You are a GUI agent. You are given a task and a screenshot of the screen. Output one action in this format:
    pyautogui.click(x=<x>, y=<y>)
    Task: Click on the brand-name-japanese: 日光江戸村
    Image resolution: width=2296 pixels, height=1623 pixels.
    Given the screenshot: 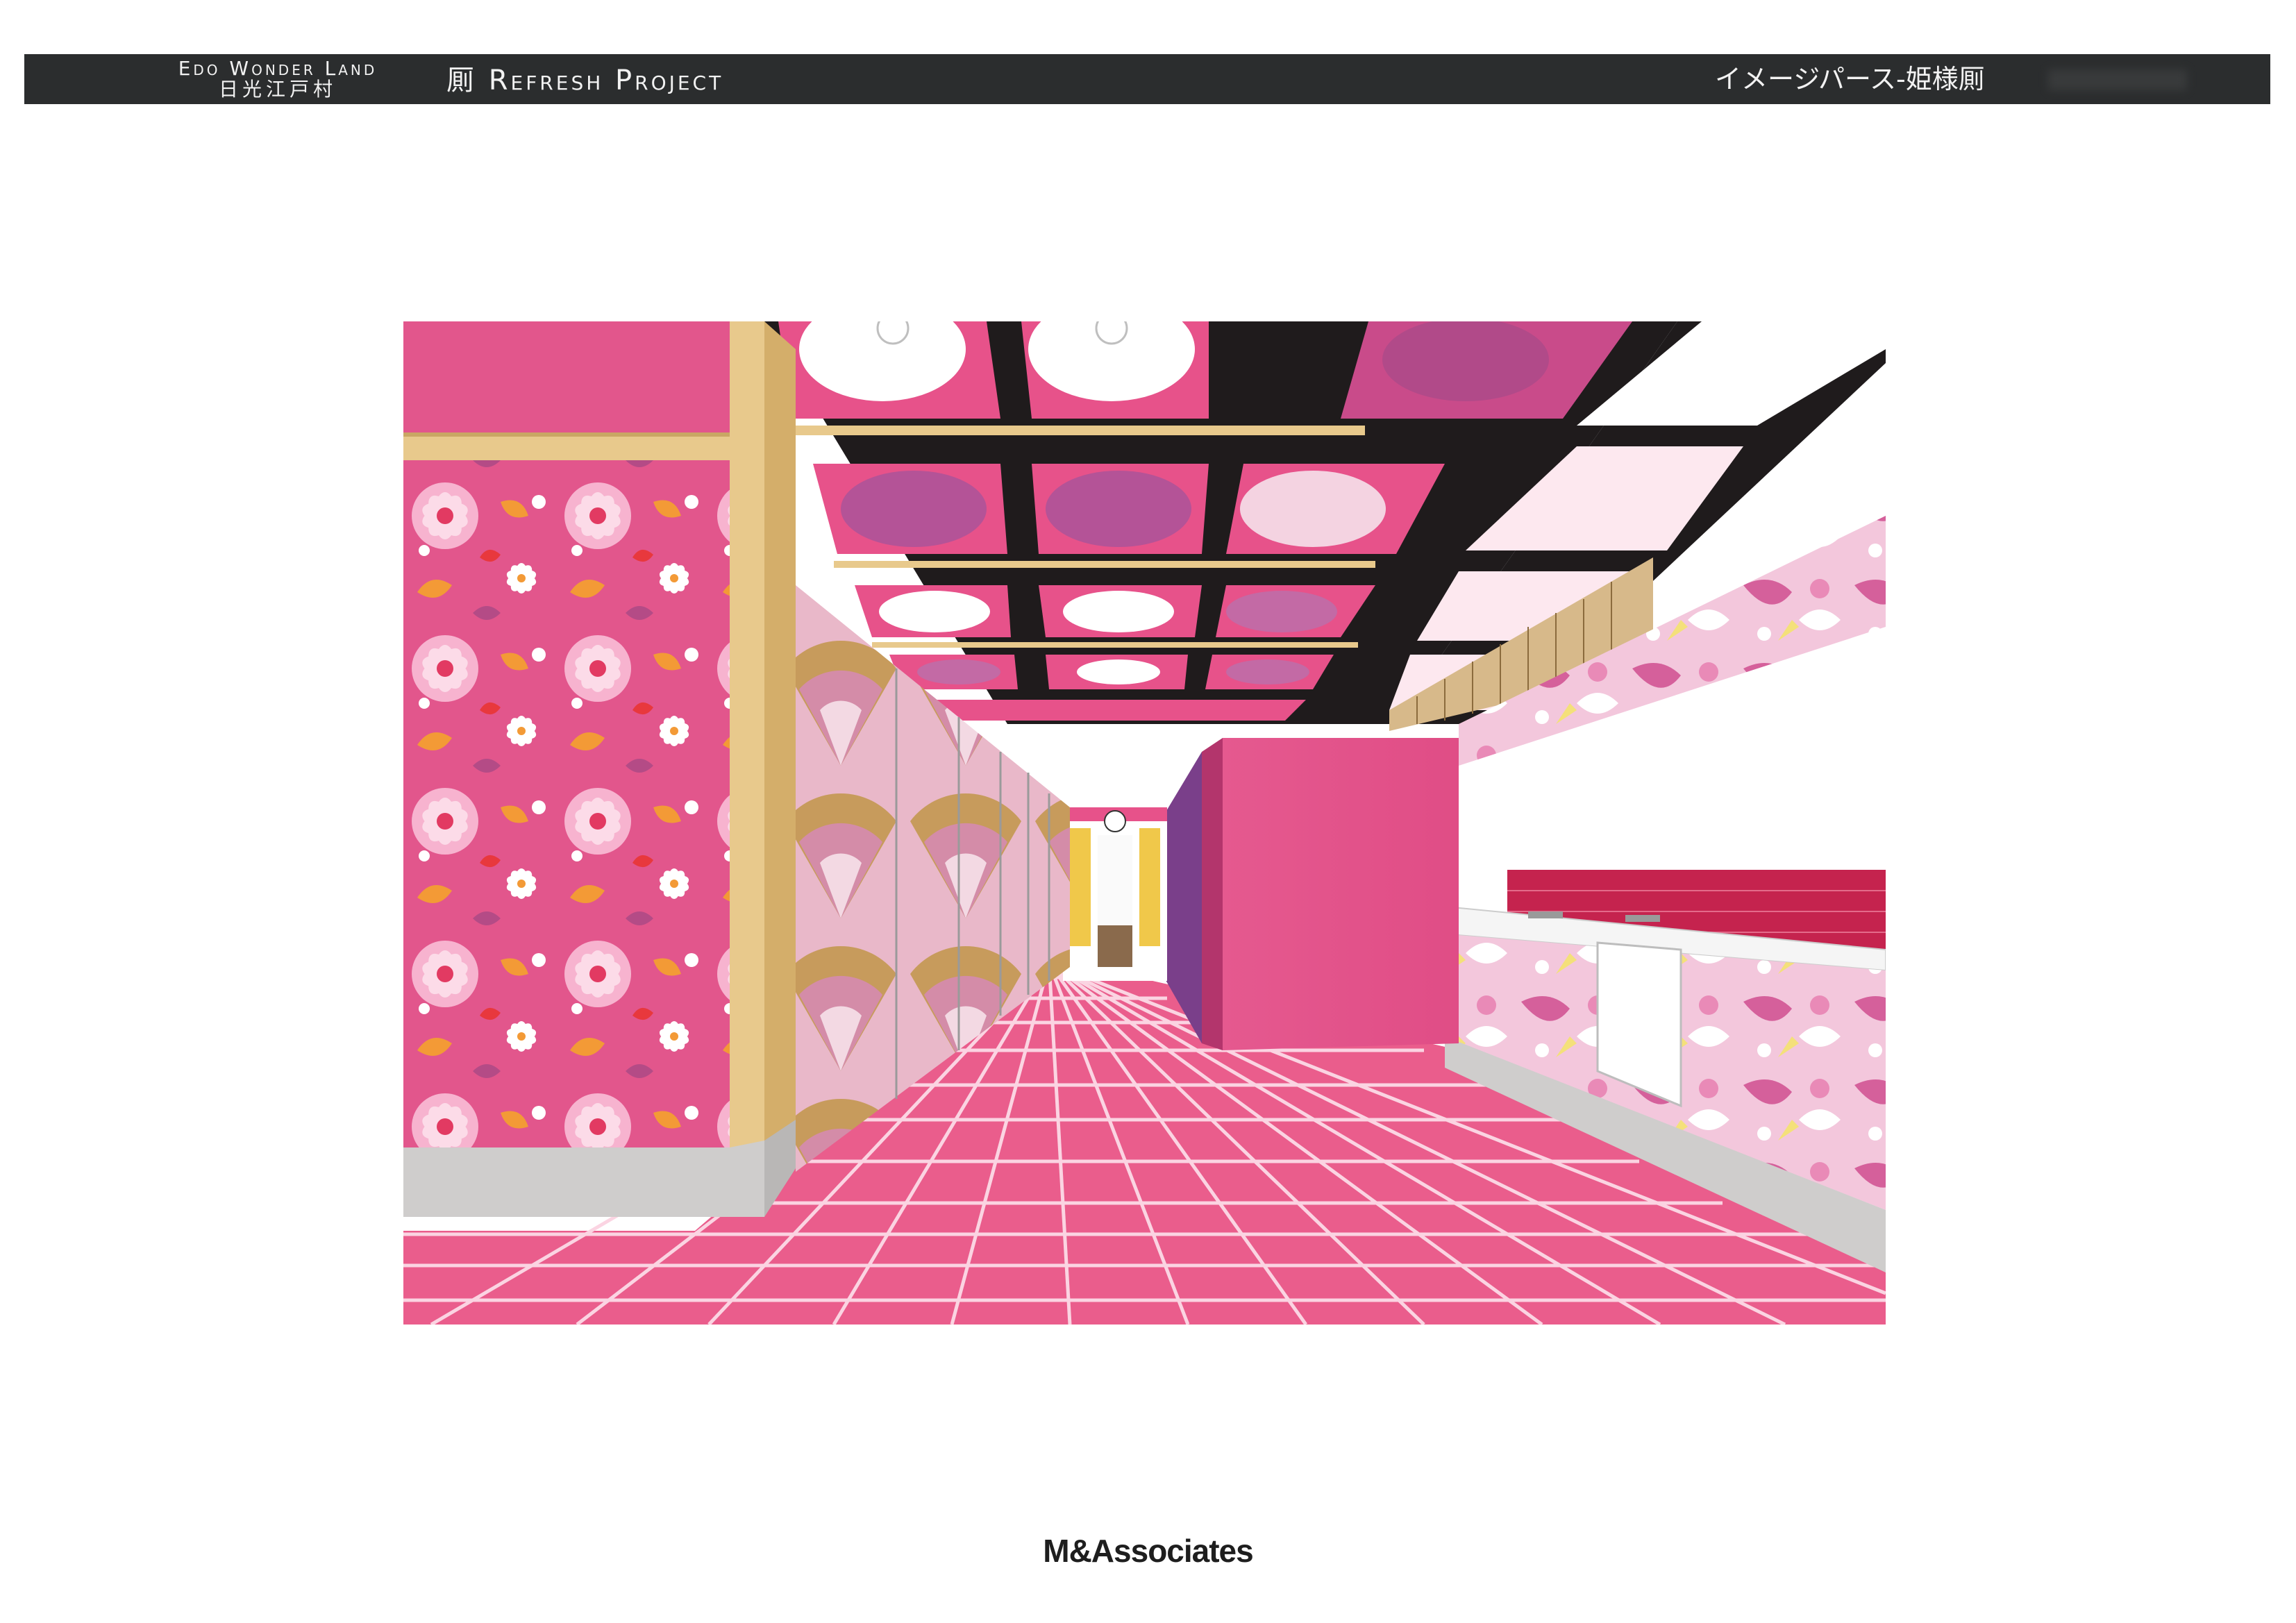 What is the action you would take?
    pyautogui.click(x=277, y=89)
    